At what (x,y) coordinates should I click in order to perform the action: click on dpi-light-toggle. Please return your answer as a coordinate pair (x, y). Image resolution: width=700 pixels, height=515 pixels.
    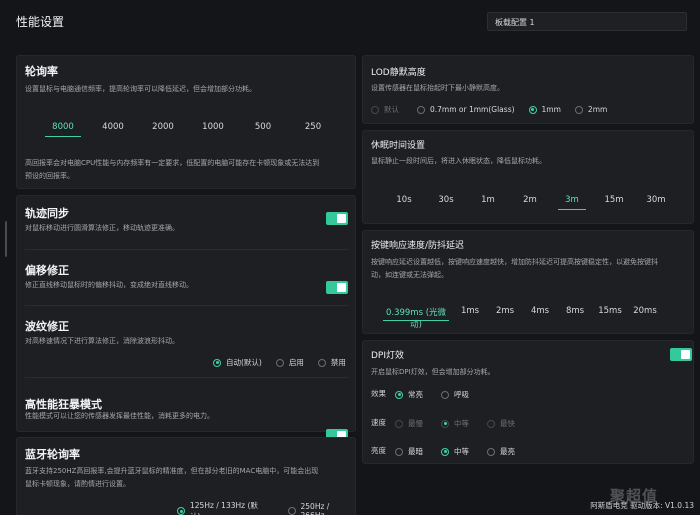
    Looking at the image, I should click on (681, 354).